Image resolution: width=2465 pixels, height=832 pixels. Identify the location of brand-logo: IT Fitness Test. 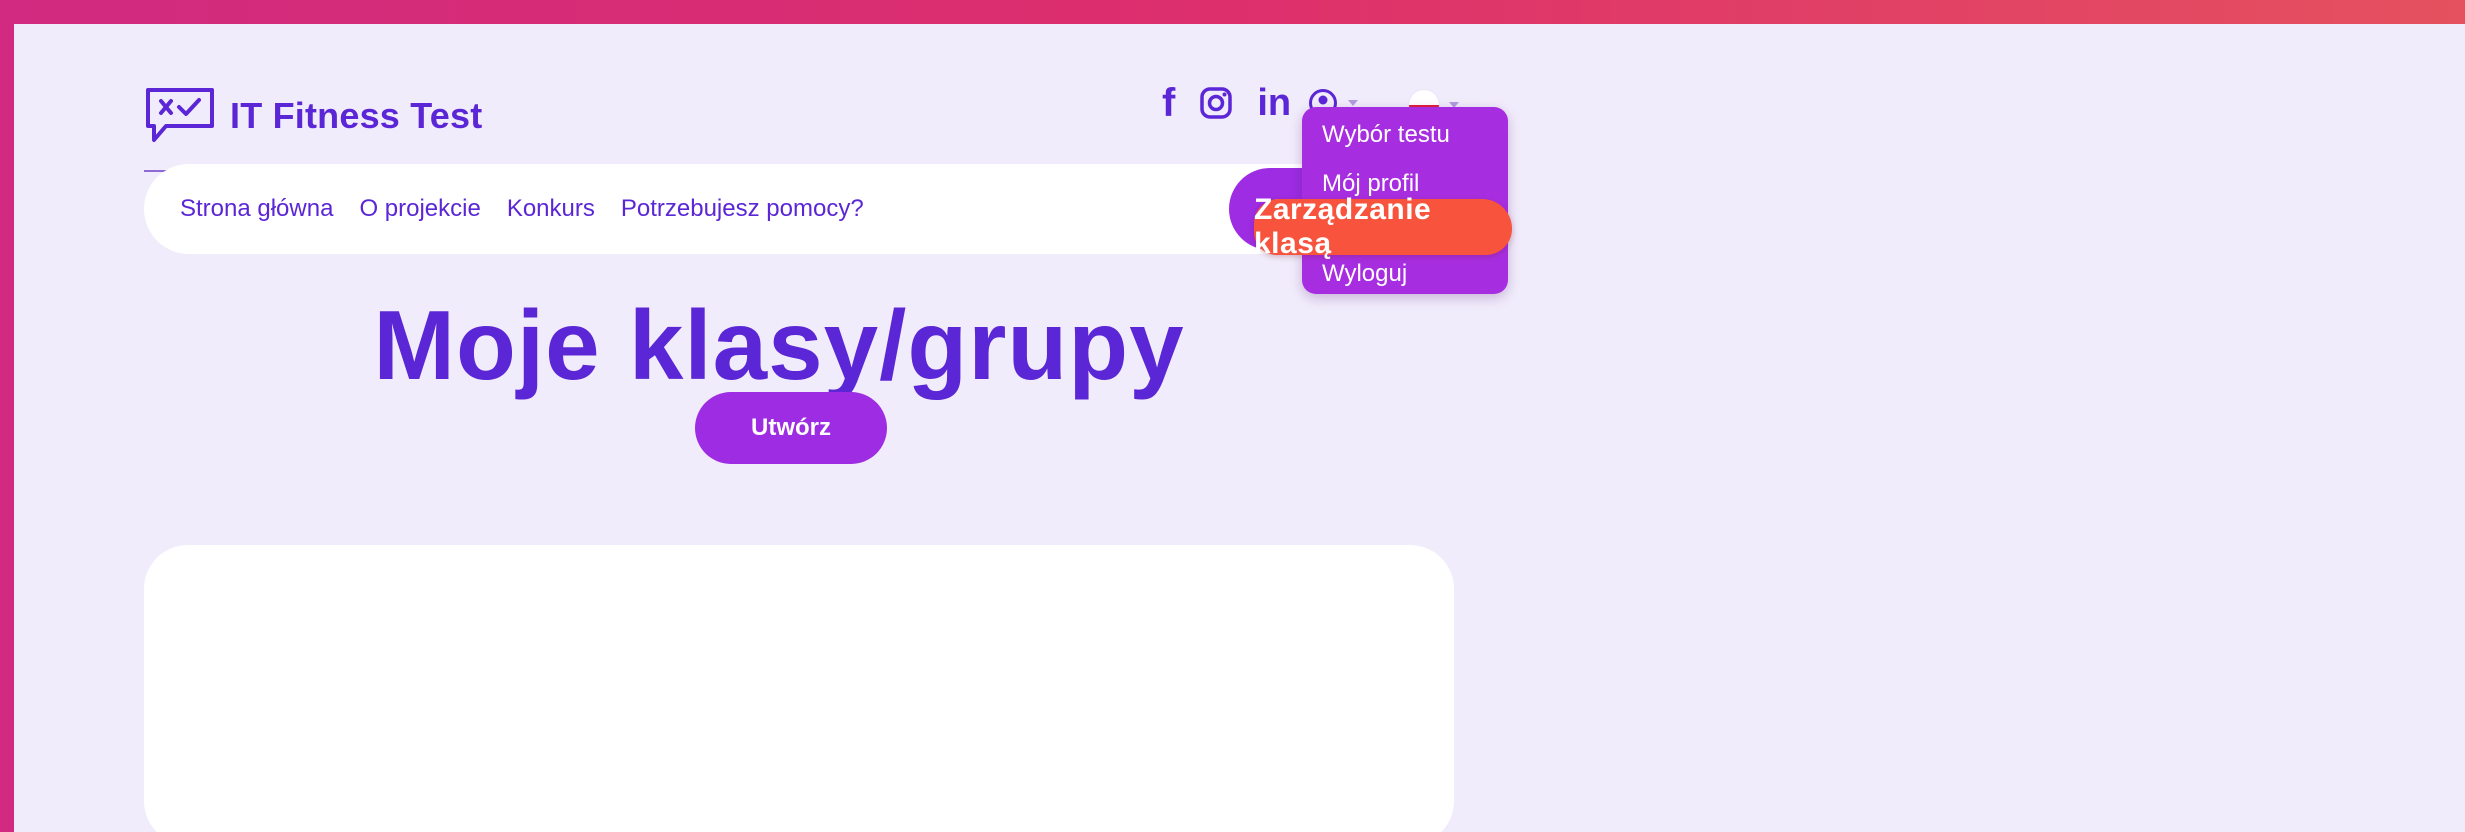
(313, 116).